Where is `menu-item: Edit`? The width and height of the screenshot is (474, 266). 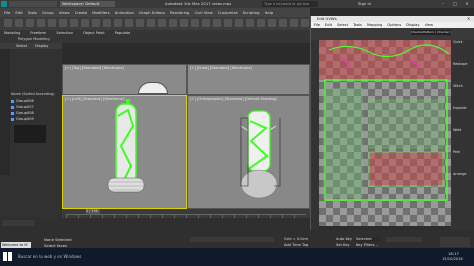
menu-item: Edit is located at coordinates (18, 12).